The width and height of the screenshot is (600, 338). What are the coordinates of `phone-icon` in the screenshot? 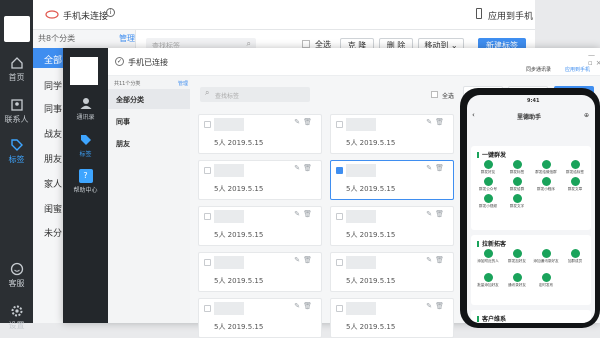 It's located at (479, 13).